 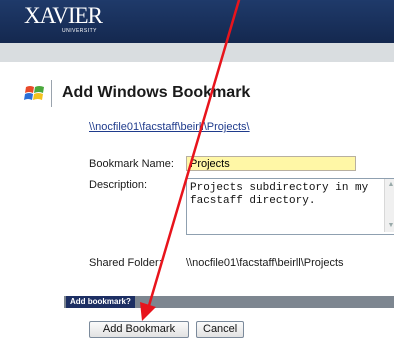 I want to click on share-path-link: \\nocfile01\facstaff\beirll\Projects\, so click(x=169, y=127).